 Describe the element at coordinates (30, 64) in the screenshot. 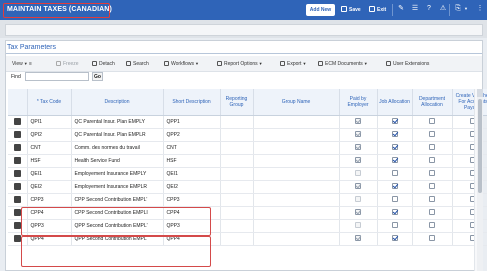

I see `rows-icon: ≡` at that location.